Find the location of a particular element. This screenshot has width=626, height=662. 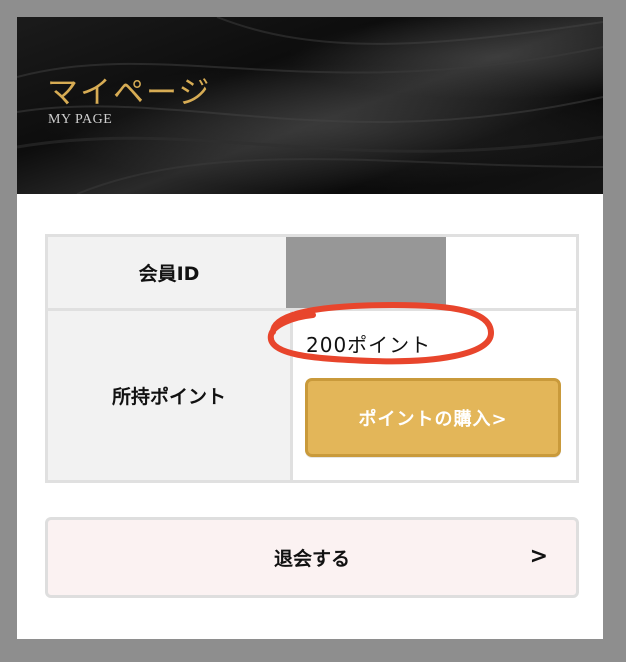

chevron-right-icon: > is located at coordinates (538, 556).